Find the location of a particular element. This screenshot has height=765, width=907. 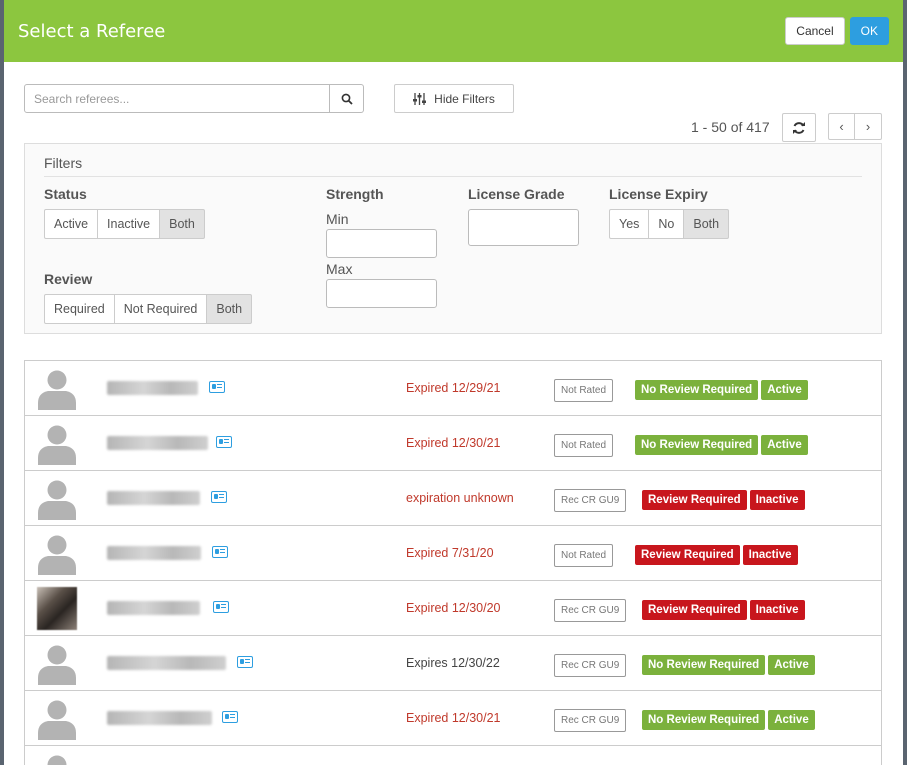

refresh-button is located at coordinates (799, 127).